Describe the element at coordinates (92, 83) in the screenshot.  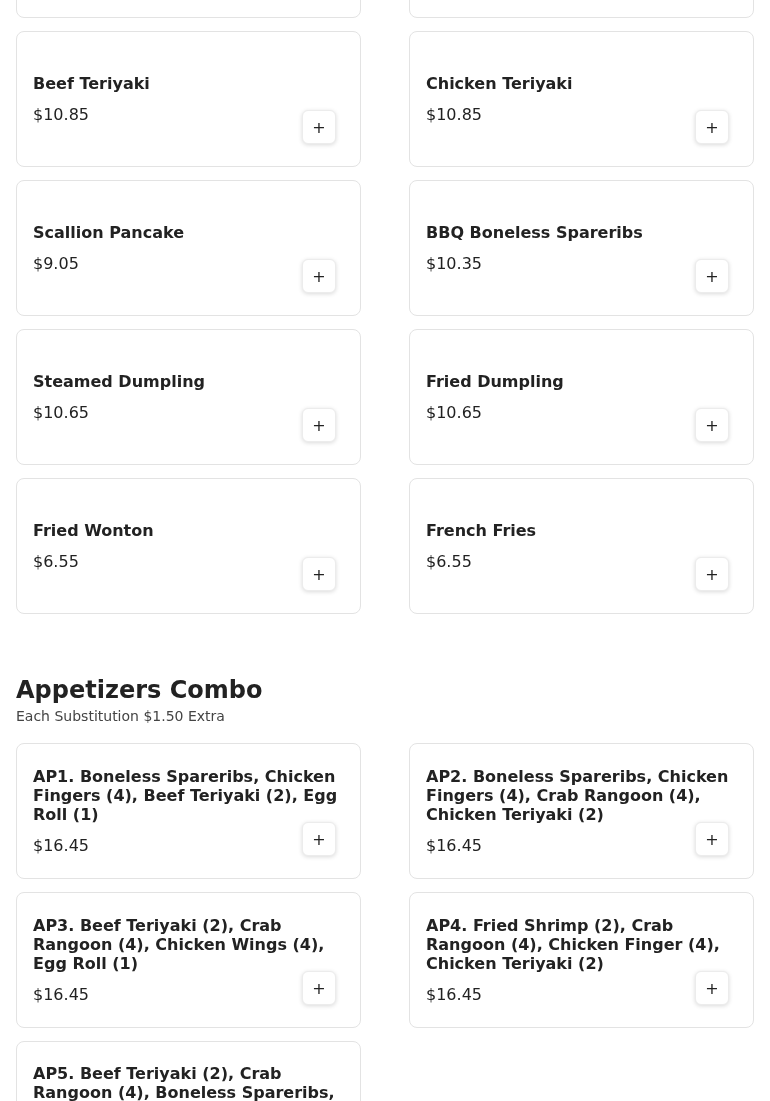
I see `item-name: Beef Teriyaki` at that location.